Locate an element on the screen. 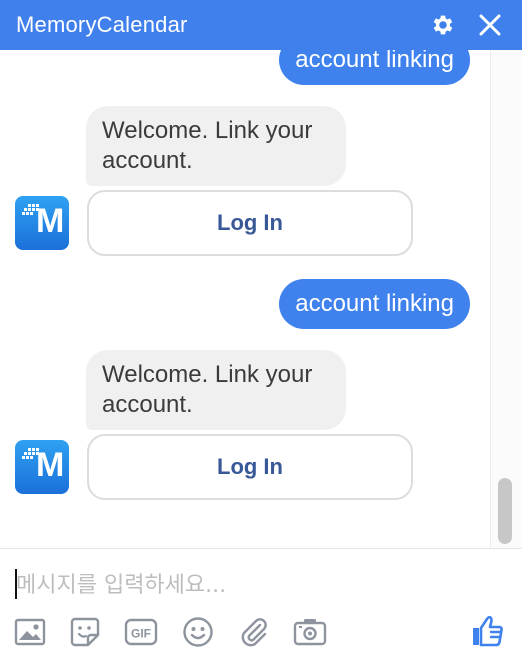 This screenshot has height=666, width=522. gif-label: GIF is located at coordinates (141, 634).